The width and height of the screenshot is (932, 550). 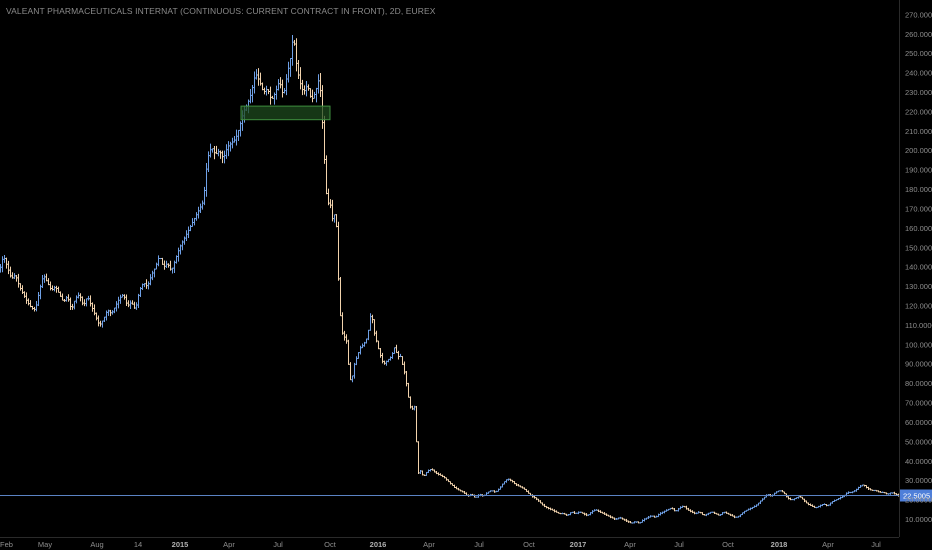 What do you see at coordinates (918, 131) in the screenshot?
I see `y-tick-label: 210.0000` at bounding box center [918, 131].